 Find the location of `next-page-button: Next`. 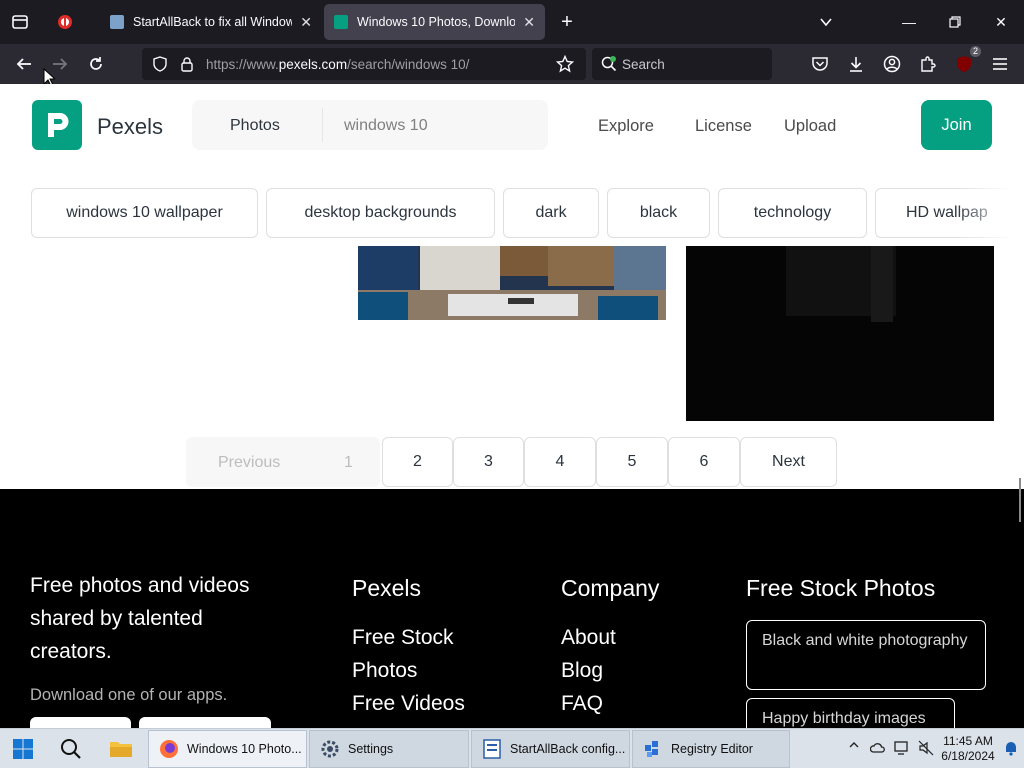

next-page-button: Next is located at coordinates (788, 462).